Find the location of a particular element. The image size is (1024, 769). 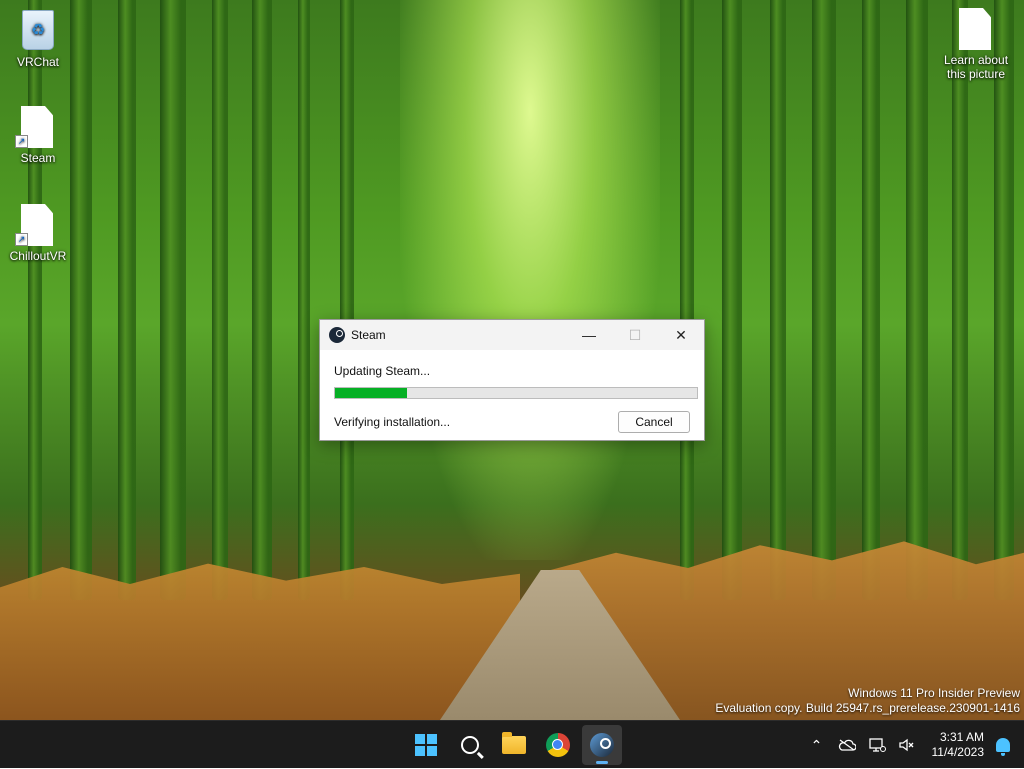

progress-fill is located at coordinates (371, 393).